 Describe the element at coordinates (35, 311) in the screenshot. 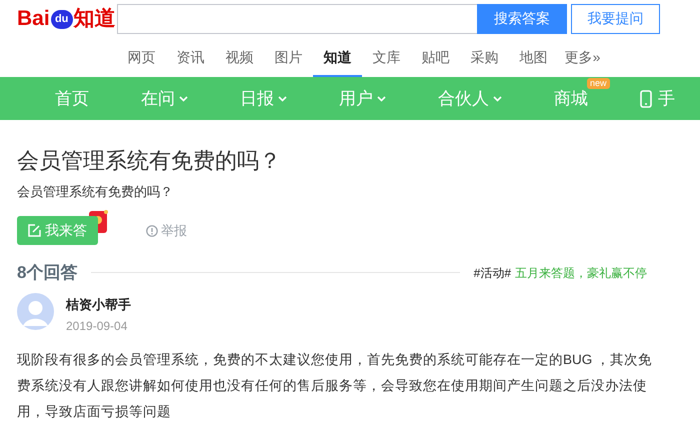

I see `avatar` at that location.